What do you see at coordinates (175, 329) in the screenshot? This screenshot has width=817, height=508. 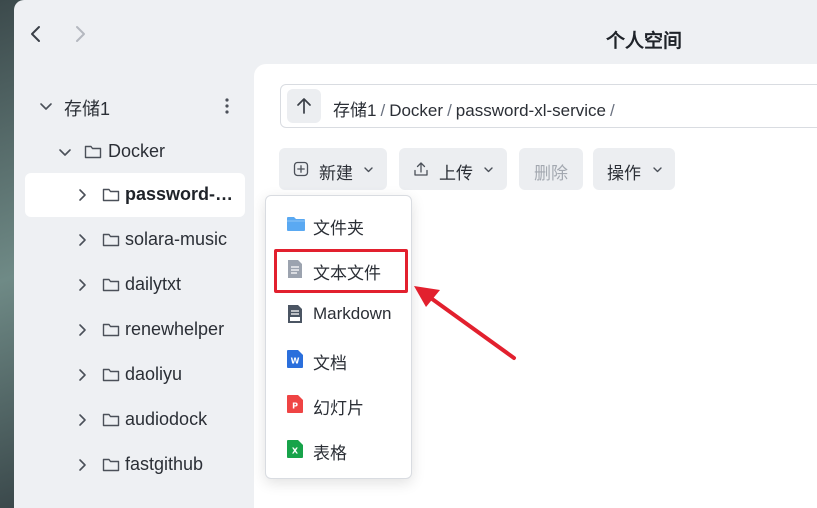 I see `tree-item-label: renewhelper` at bounding box center [175, 329].